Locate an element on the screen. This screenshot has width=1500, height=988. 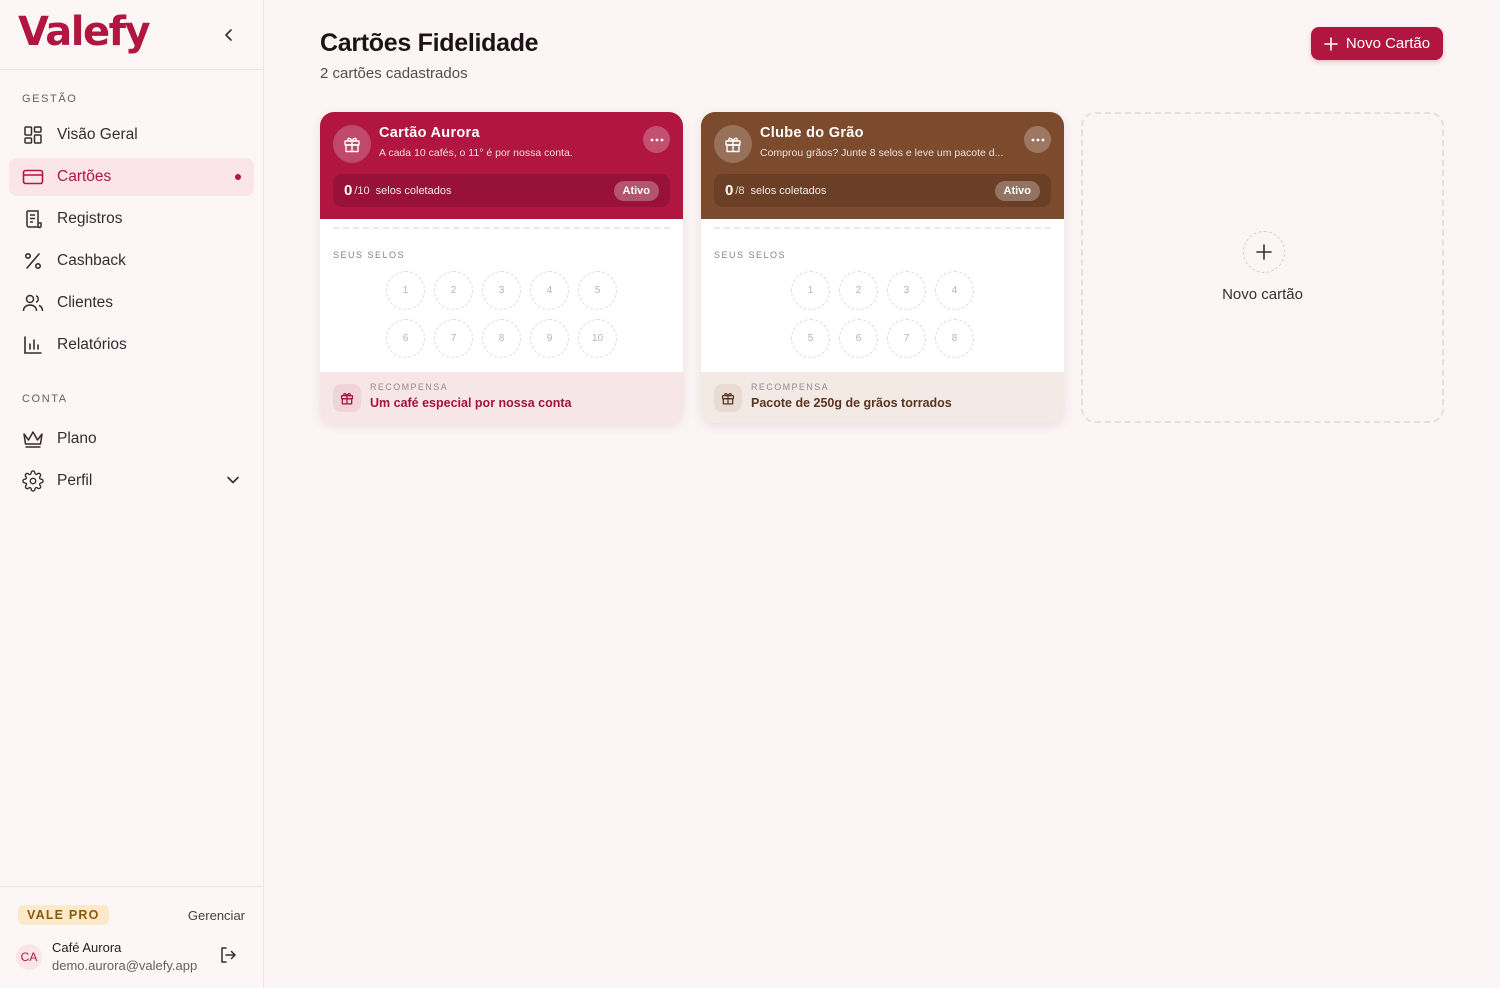
card-body: SEUS SELOS 1 2 3 4 5 6 7 8 9 10 is located at coordinates (501, 295).